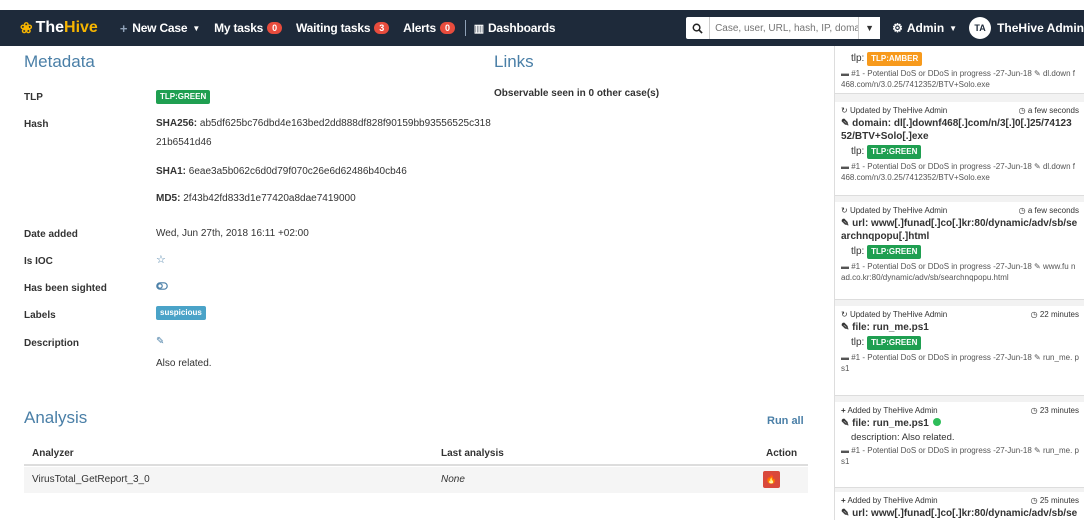 The width and height of the screenshot is (1084, 520). What do you see at coordinates (416, 455) in the screenshot?
I see `analysis-table-header: Analyzer Last analysis Action` at bounding box center [416, 455].